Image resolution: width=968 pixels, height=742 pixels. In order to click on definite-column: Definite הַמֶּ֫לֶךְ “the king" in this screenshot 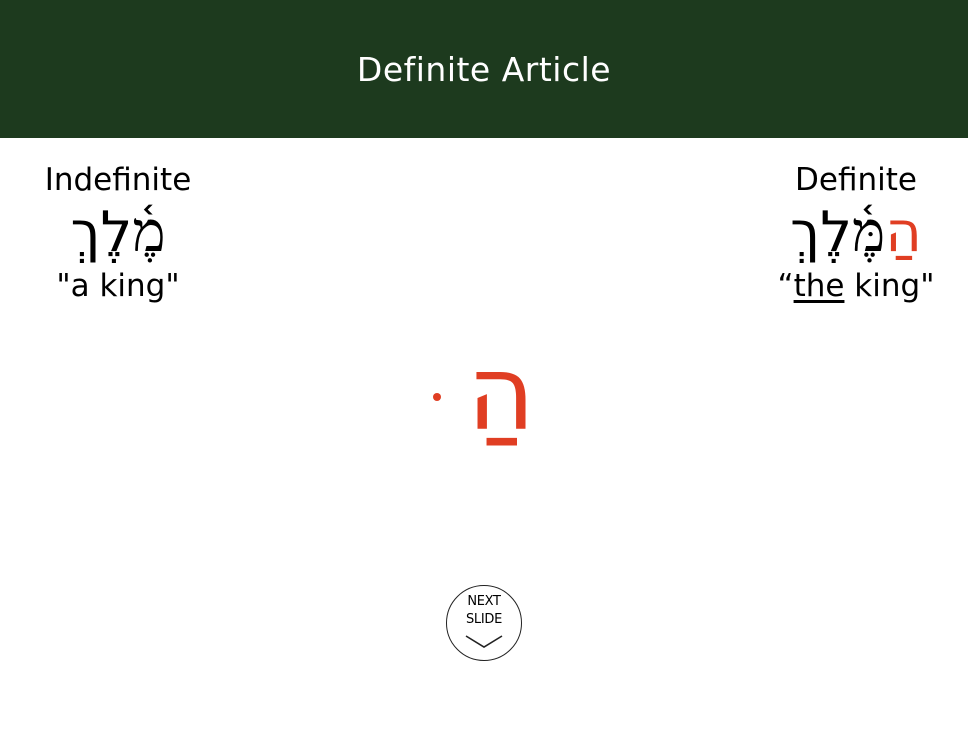, I will do `click(856, 233)`.